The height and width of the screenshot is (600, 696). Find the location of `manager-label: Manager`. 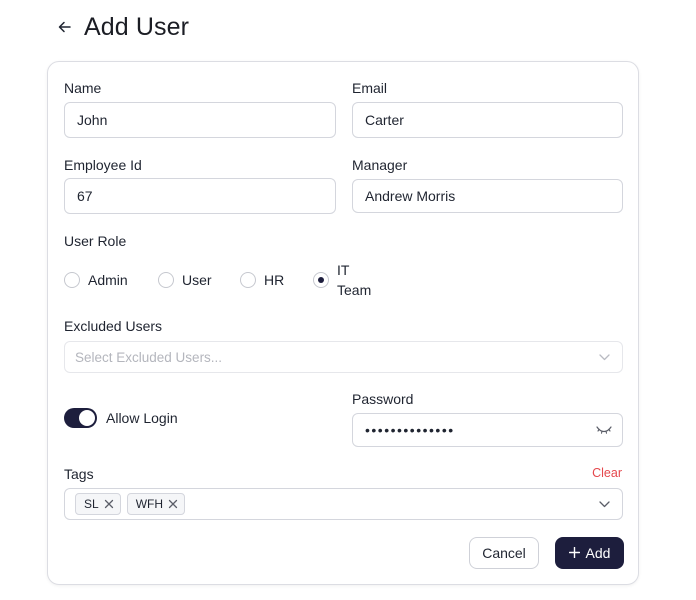

manager-label: Manager is located at coordinates (380, 165).